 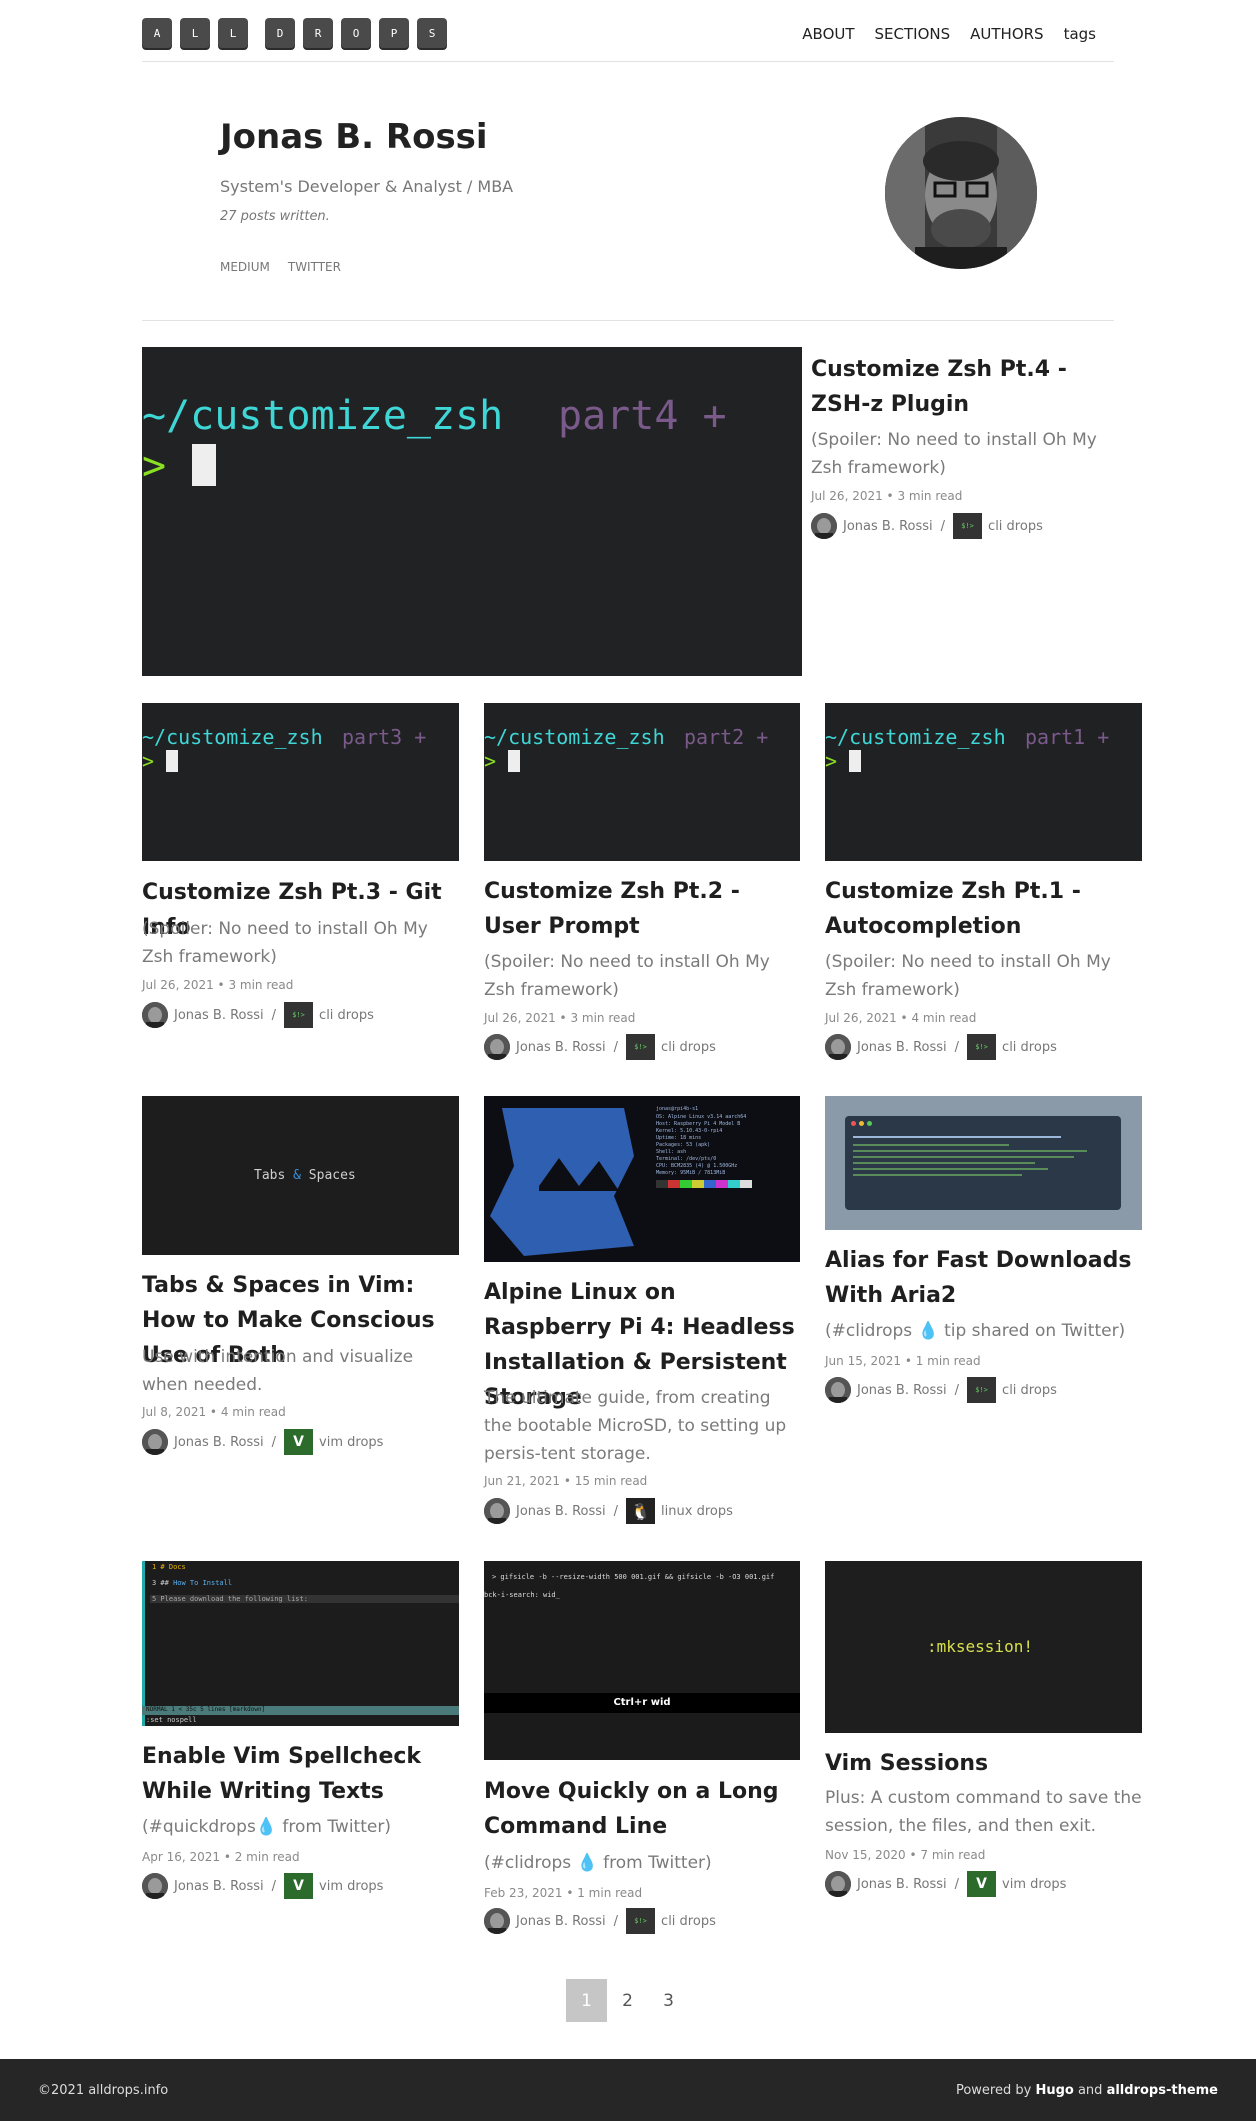 What do you see at coordinates (828, 34) in the screenshot?
I see `nav-about: ABOUT` at bounding box center [828, 34].